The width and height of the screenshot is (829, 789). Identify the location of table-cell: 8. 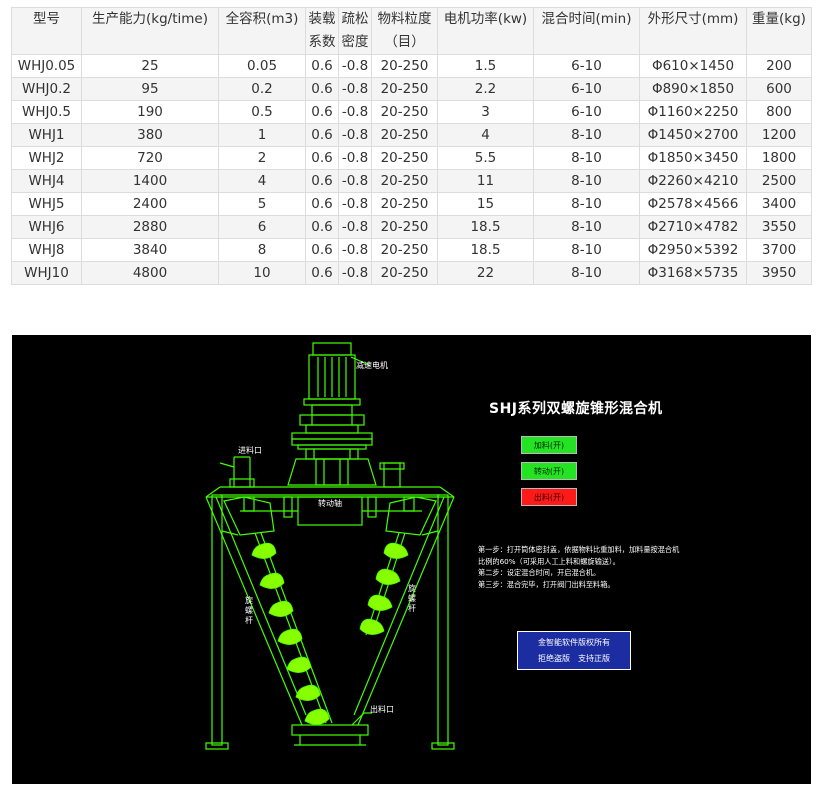
(262, 250).